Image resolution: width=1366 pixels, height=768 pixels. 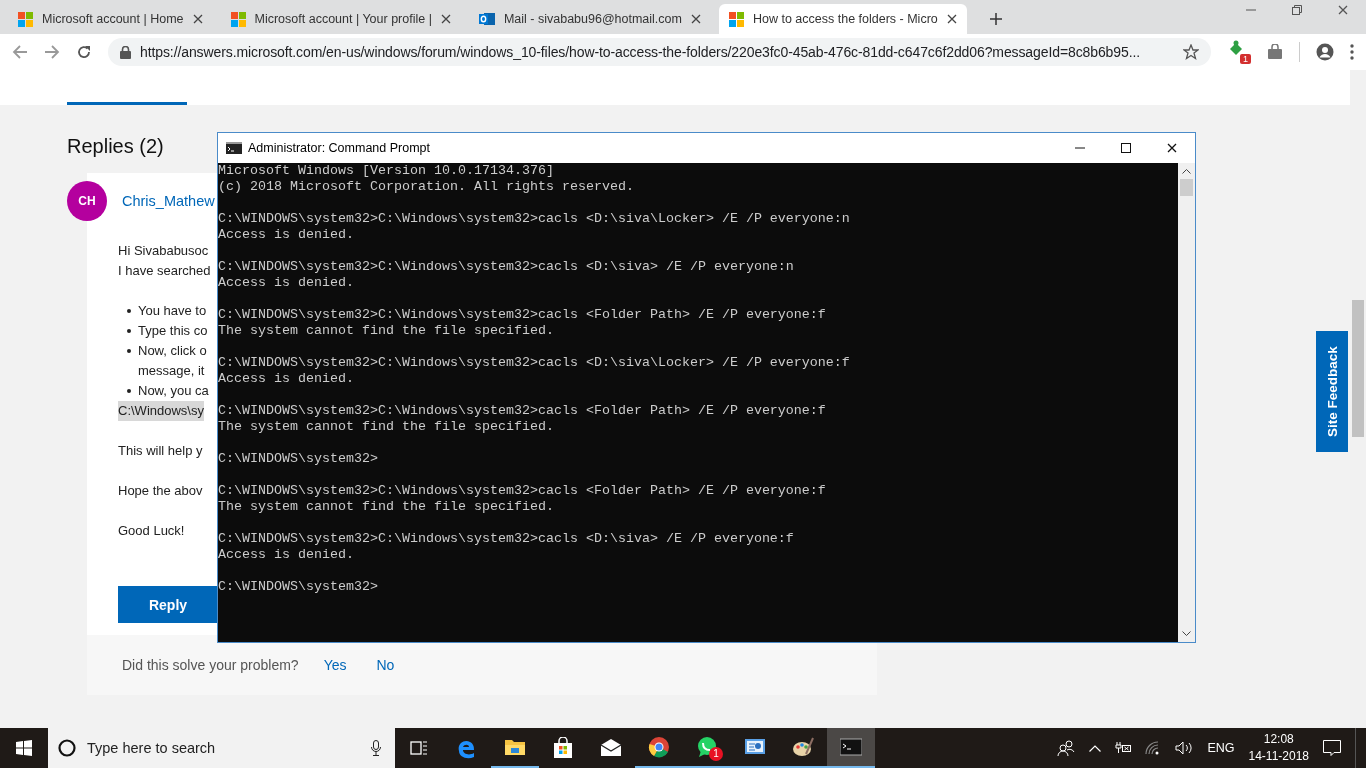 I want to click on microphone-icon, so click(x=376, y=748).